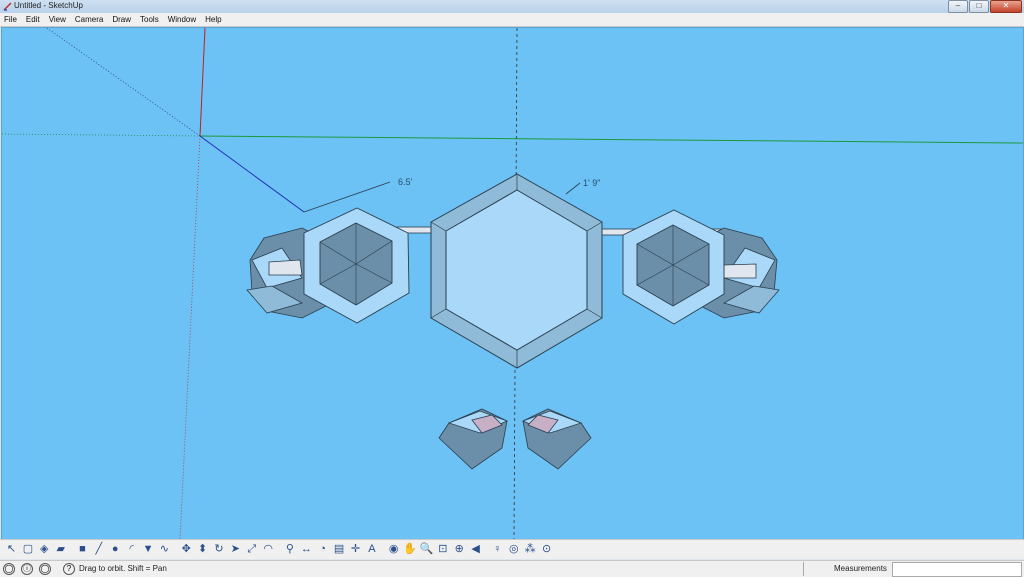 The image size is (1024, 577). I want to click on freehand-tool-icon: ∿, so click(164, 549).